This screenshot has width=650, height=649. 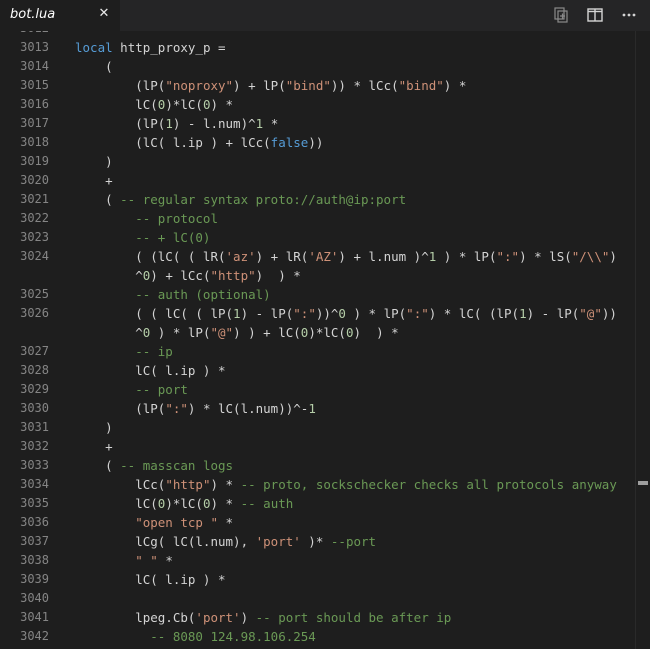 What do you see at coordinates (259, 85) in the screenshot?
I see `code-token: ) + lP(` at bounding box center [259, 85].